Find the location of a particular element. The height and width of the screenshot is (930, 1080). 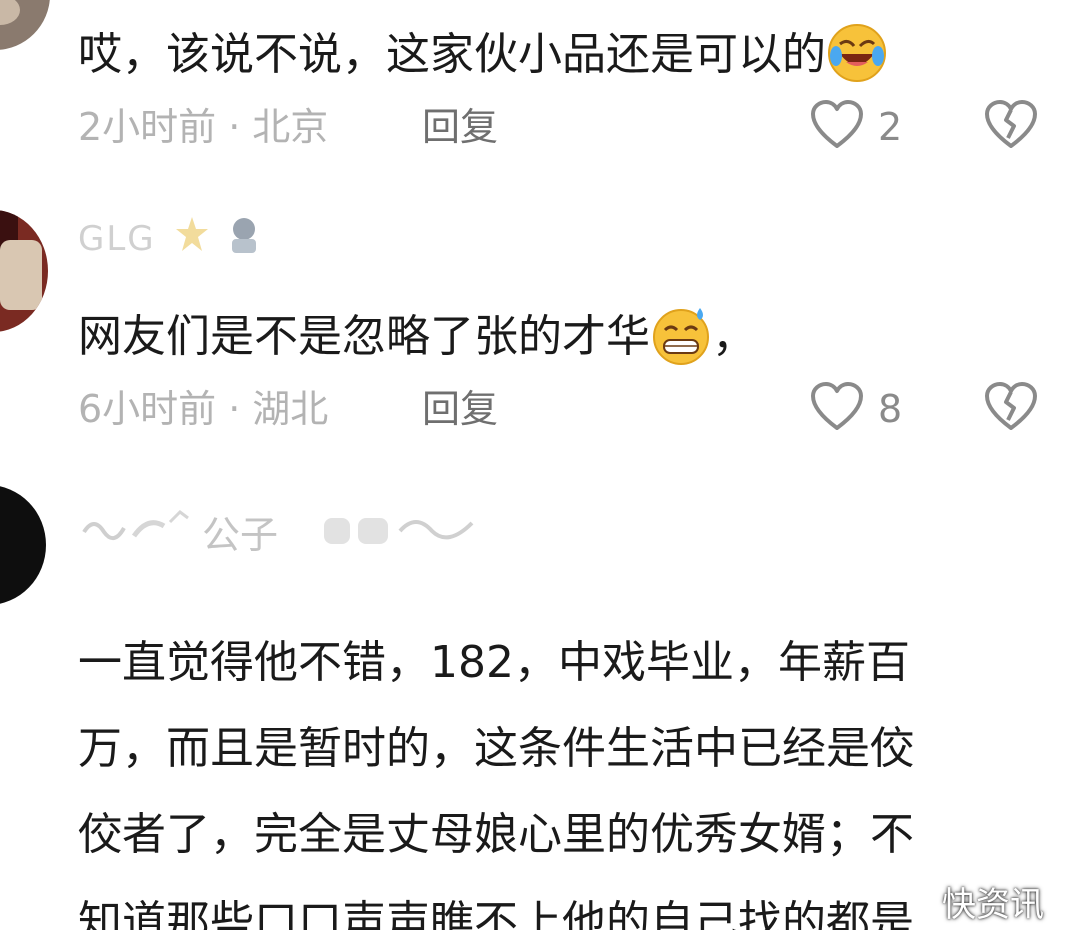

comment-body: 哎，该说不说，这家伙小品还是可以的 is located at coordinates (483, 57).